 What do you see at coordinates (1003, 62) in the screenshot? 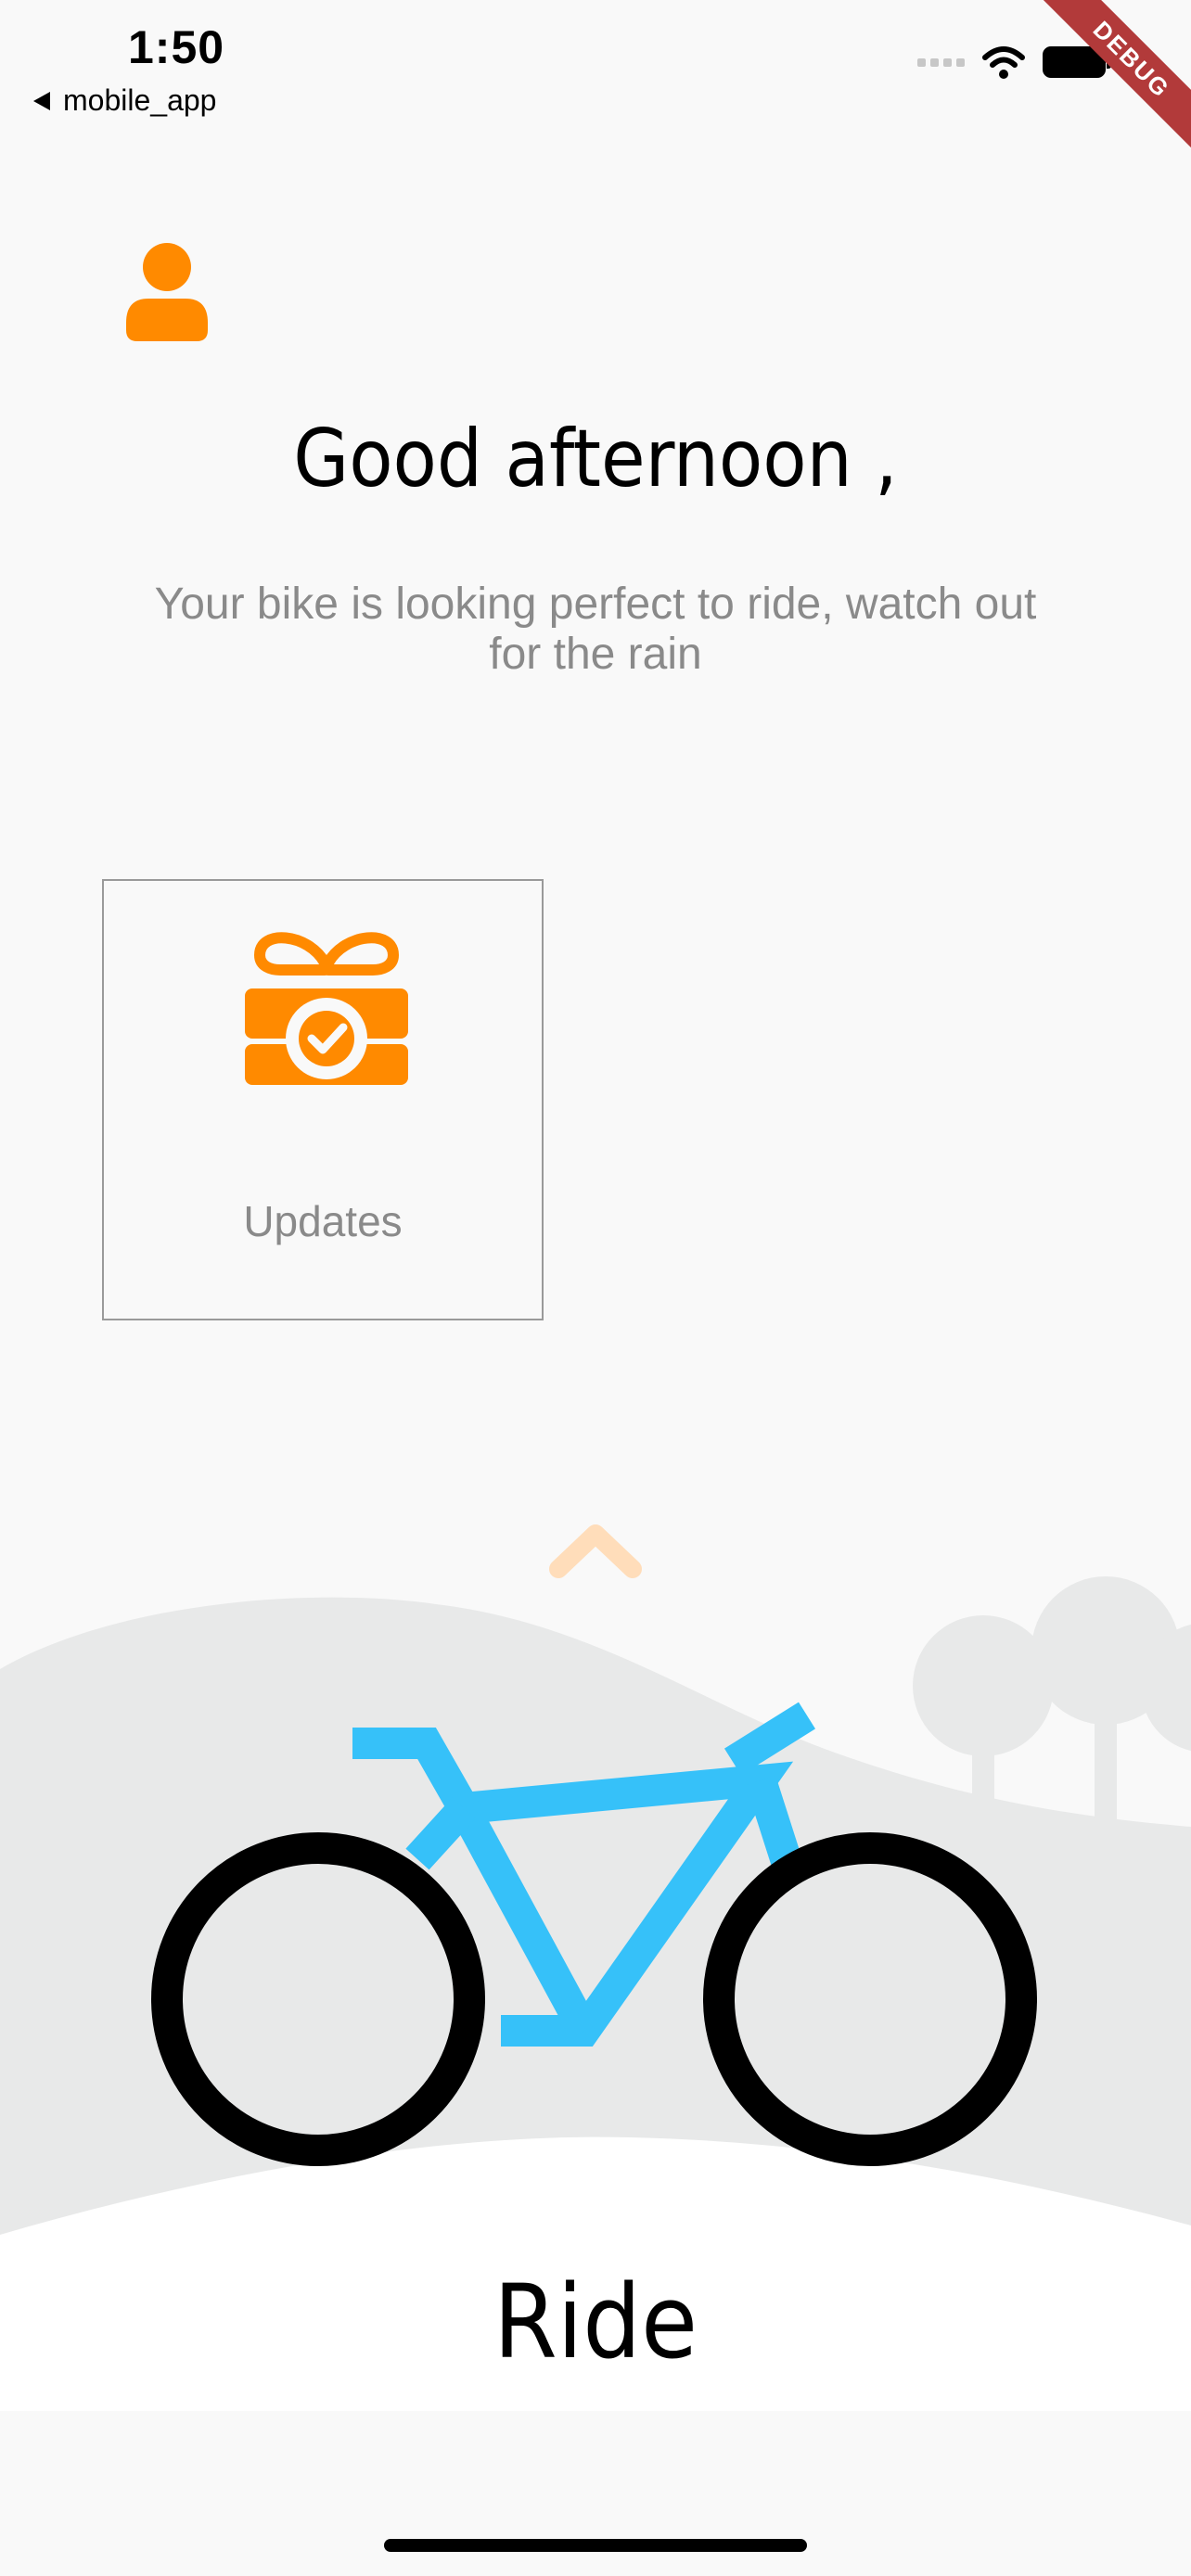
I see `wifi-icon` at bounding box center [1003, 62].